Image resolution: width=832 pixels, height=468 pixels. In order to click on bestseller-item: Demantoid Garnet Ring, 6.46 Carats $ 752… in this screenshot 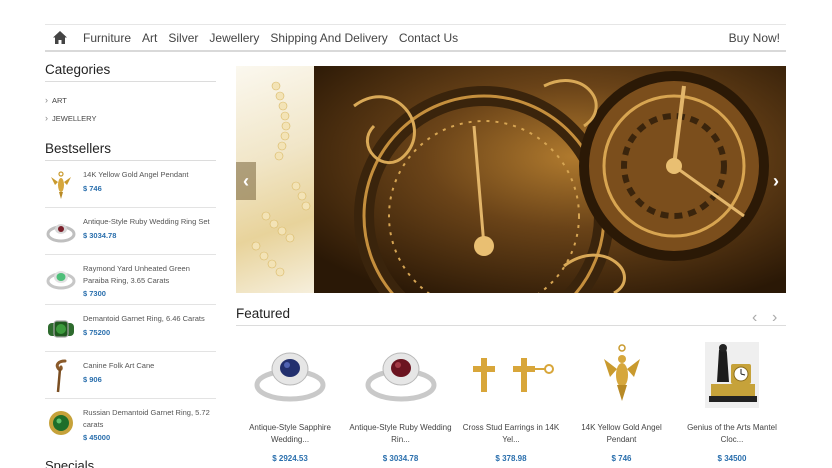, I will do `click(130, 328)`.